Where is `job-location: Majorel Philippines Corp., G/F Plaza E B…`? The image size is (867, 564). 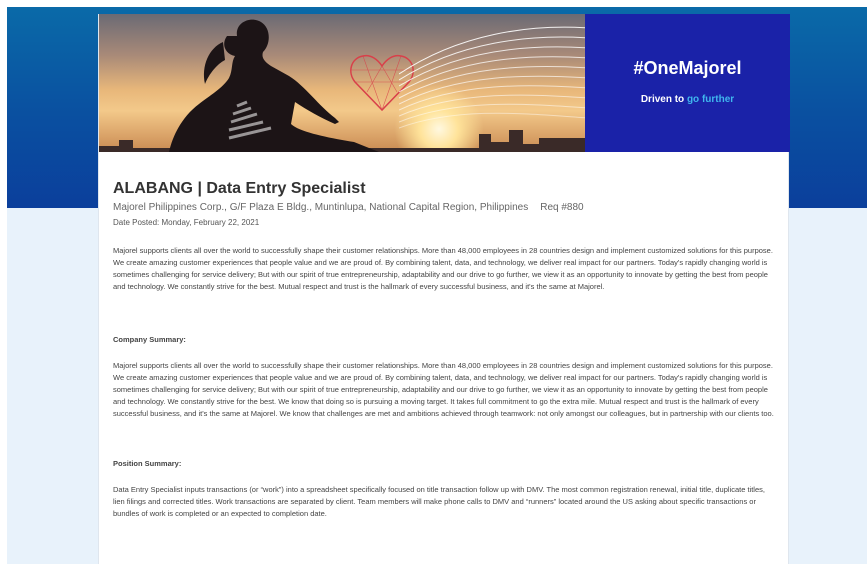 job-location: Majorel Philippines Corp., G/F Plaza E B… is located at coordinates (321, 207).